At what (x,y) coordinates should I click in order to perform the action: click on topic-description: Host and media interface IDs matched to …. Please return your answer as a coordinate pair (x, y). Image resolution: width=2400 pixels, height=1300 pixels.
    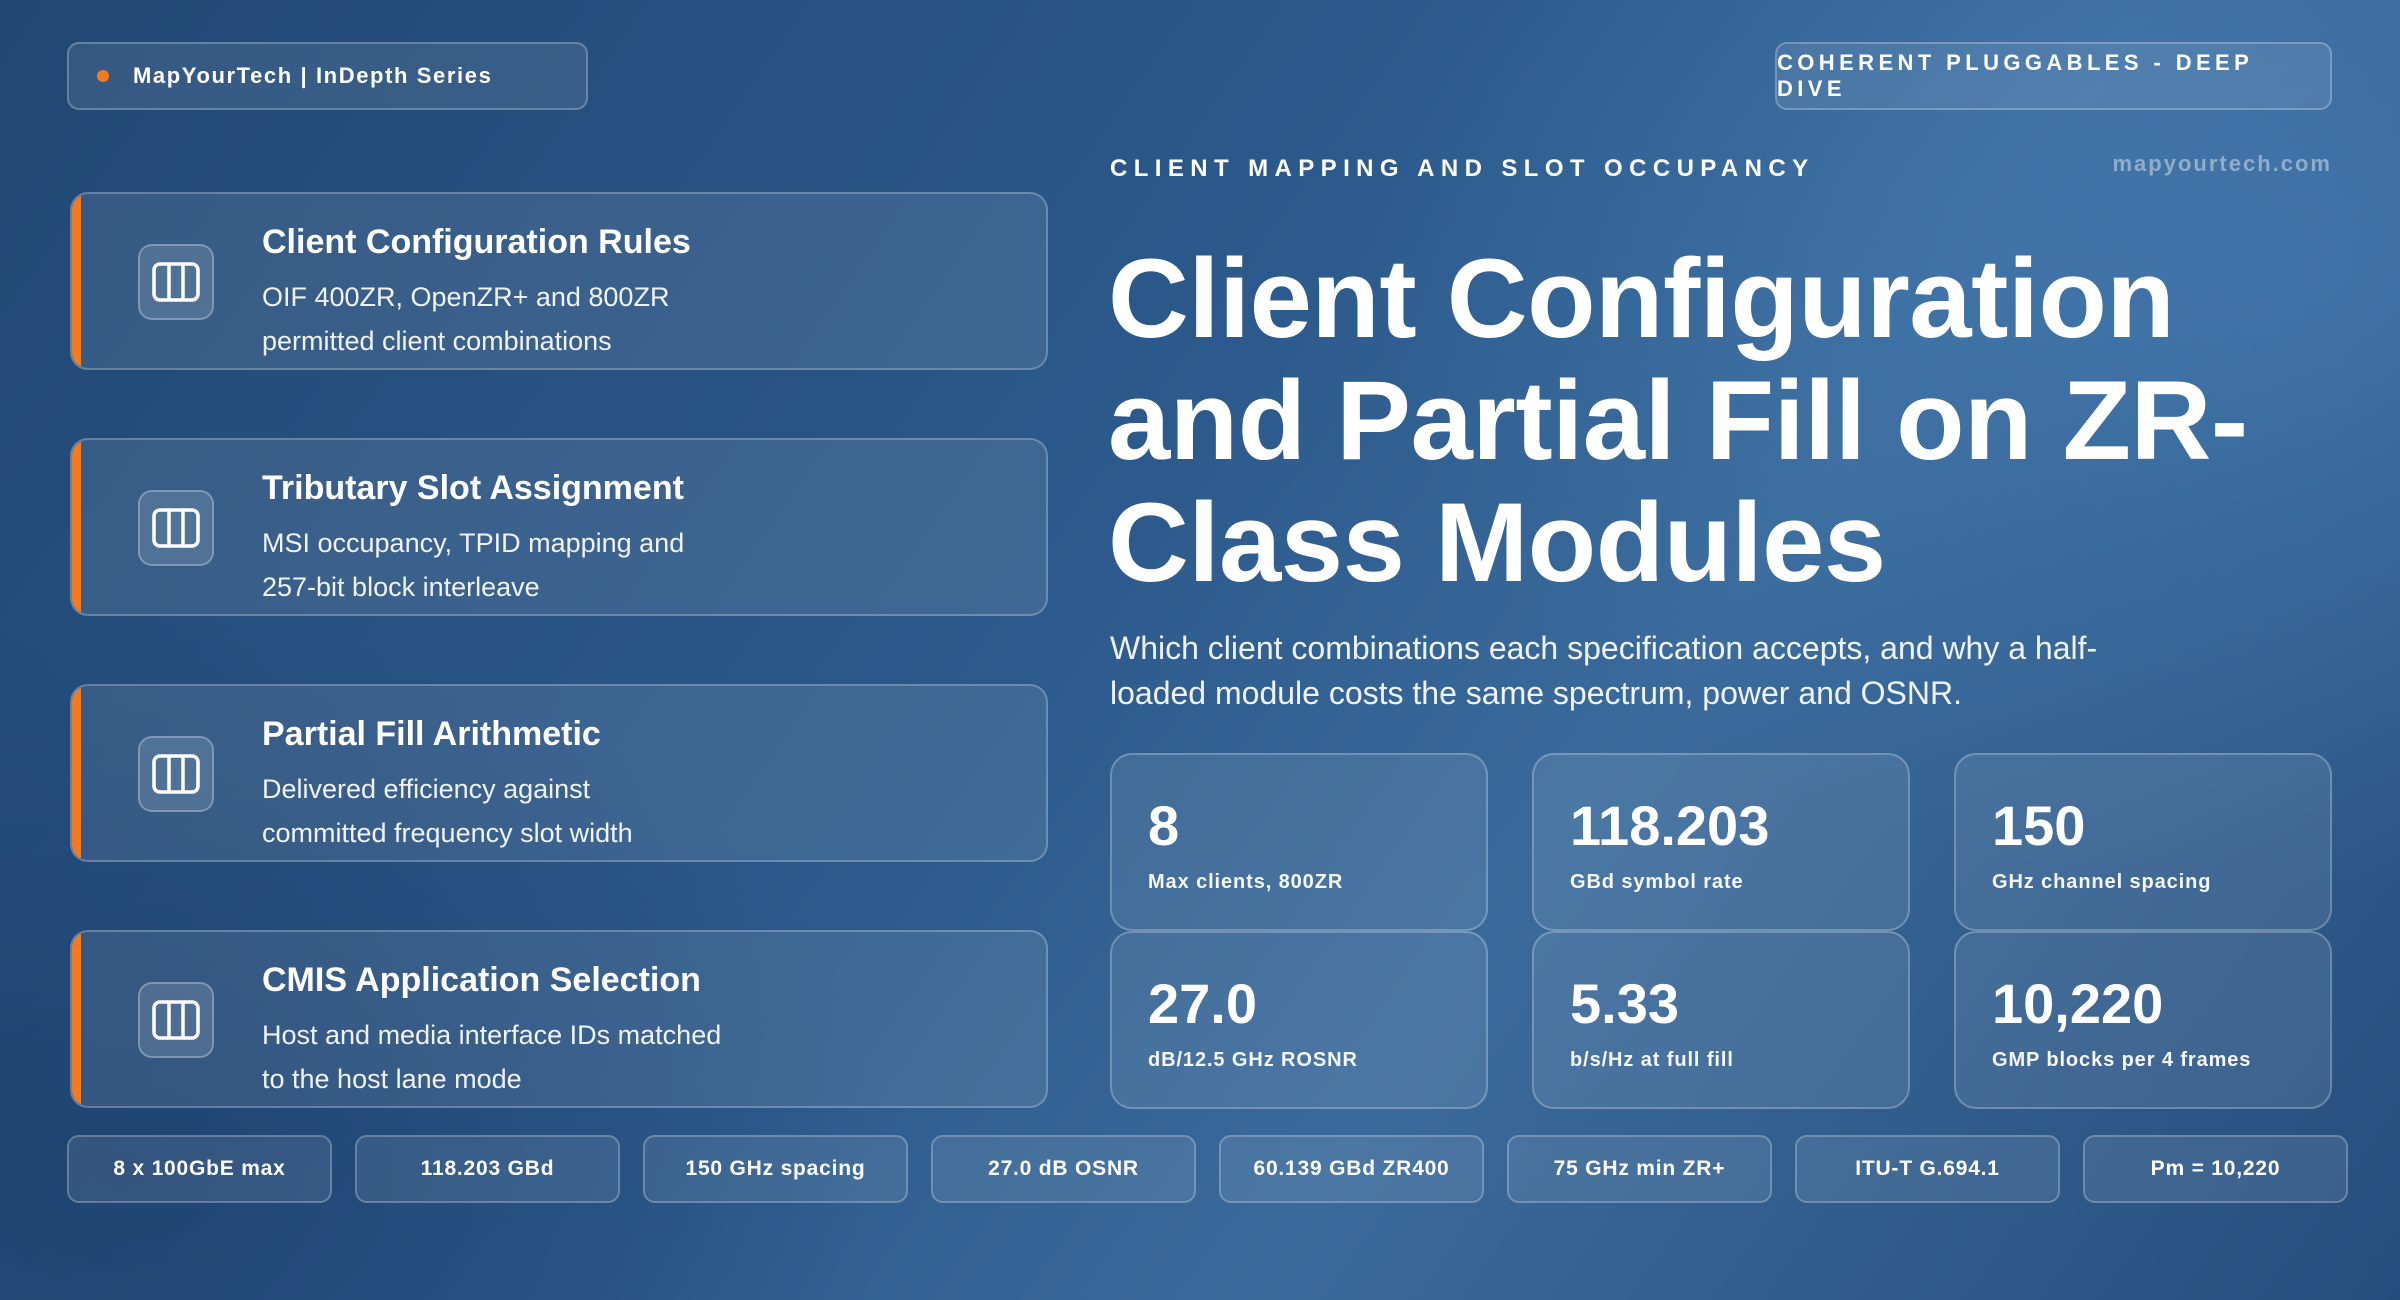
    Looking at the image, I should click on (492, 1057).